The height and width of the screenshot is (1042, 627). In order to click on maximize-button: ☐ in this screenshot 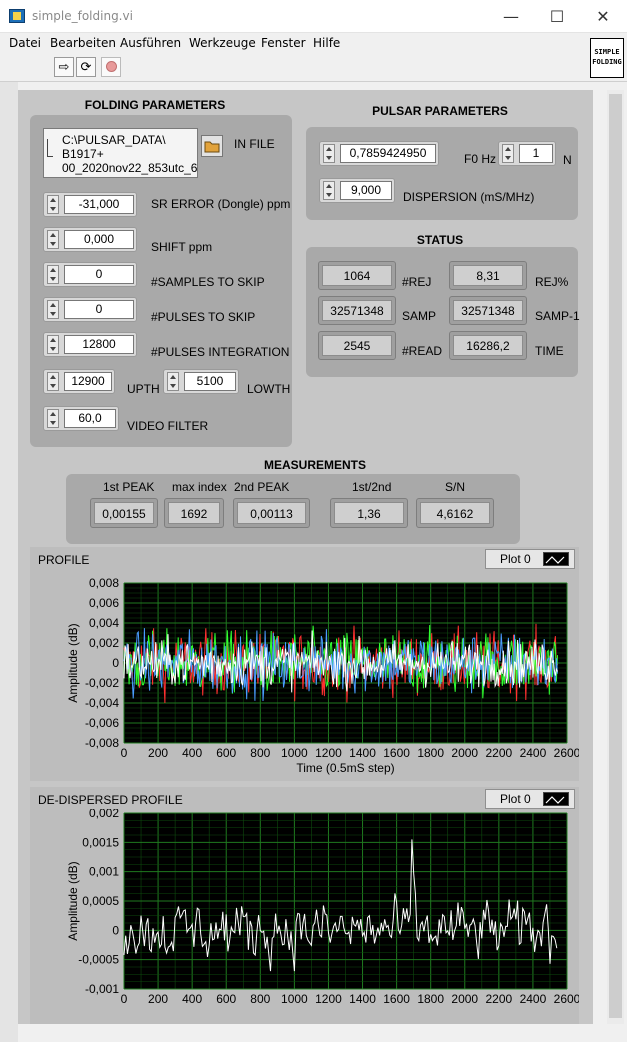, I will do `click(557, 16)`.